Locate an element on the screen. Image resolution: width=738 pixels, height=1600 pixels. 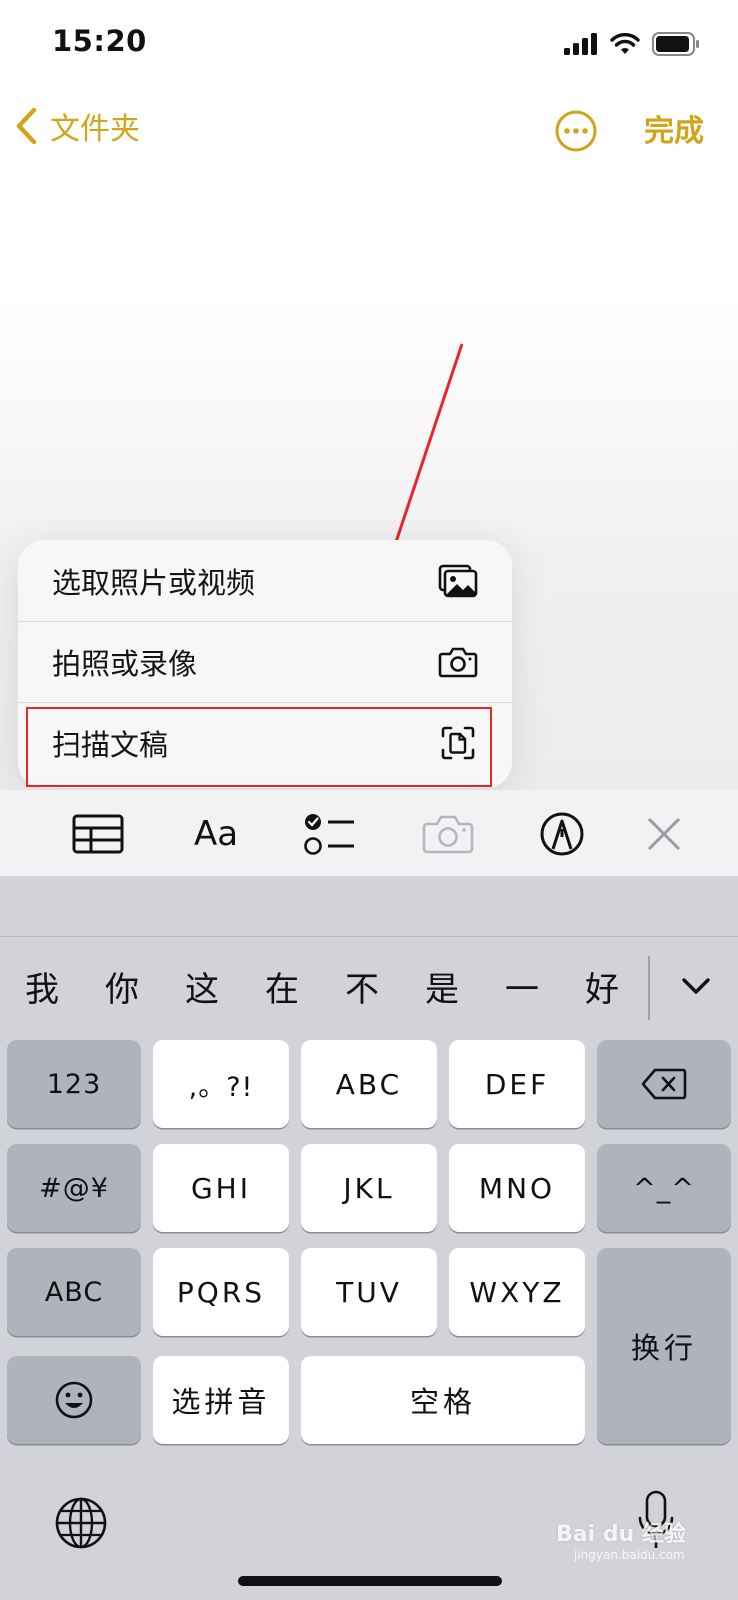
key-label: GHI is located at coordinates (220, 1188).